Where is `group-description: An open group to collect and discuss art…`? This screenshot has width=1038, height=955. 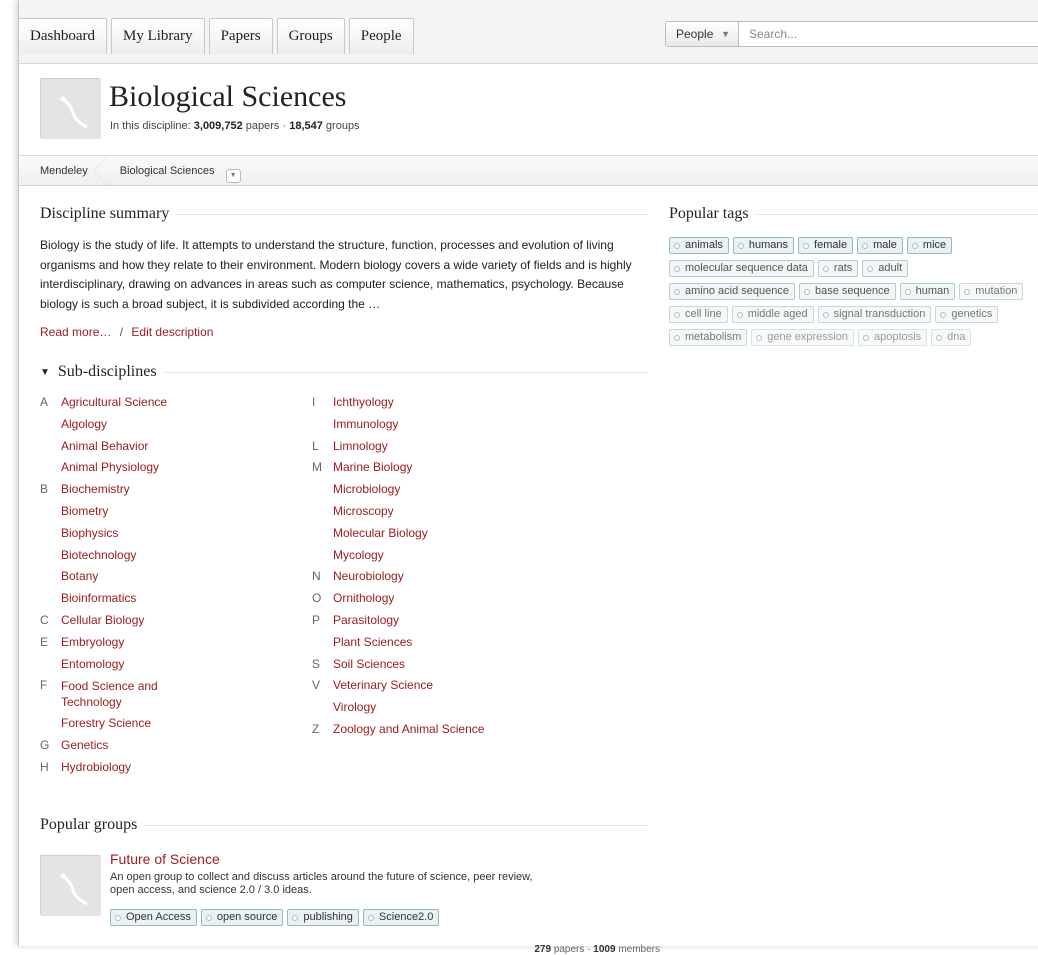
group-description: An open group to collect and discuss art… is located at coordinates (321, 883).